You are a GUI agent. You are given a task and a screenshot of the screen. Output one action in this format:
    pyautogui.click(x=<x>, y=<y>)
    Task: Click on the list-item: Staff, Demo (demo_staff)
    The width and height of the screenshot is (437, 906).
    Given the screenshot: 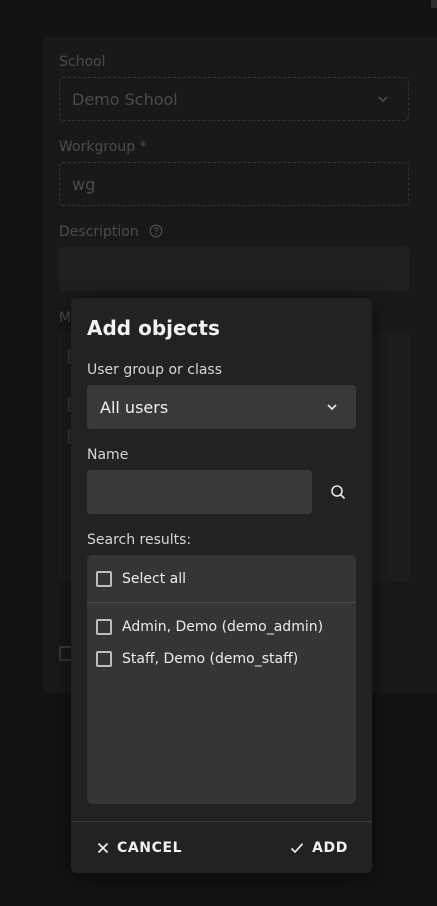 What is the action you would take?
    pyautogui.click(x=221, y=659)
    